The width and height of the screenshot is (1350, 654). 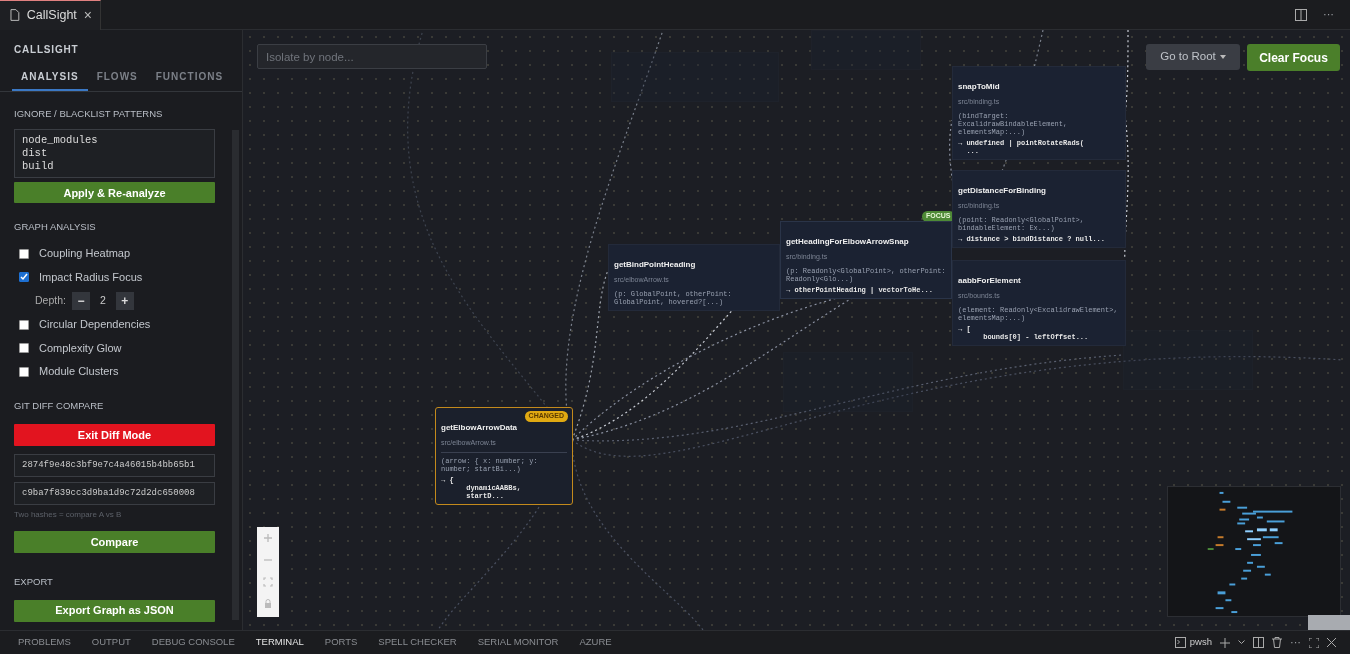 What do you see at coordinates (417, 642) in the screenshot?
I see `panel-tab: SPELL CHECKER` at bounding box center [417, 642].